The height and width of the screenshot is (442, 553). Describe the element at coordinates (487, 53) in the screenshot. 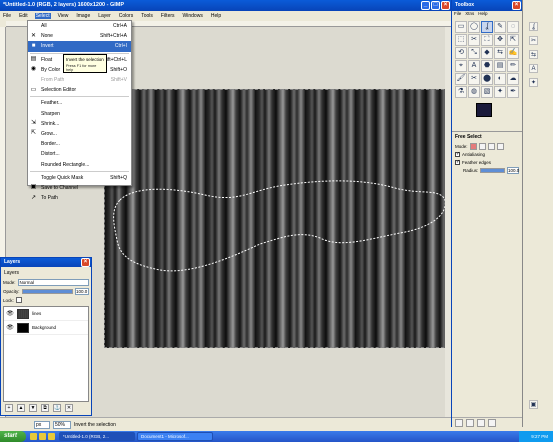

I see `tool-button-icon: ◆` at that location.